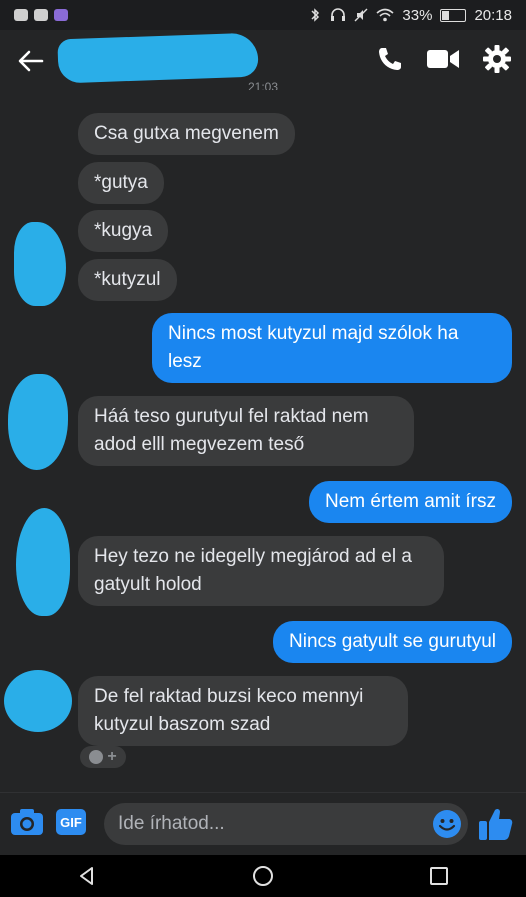 The height and width of the screenshot is (897, 526). Describe the element at coordinates (158, 58) in the screenshot. I see `contact-name-scribble` at that location.